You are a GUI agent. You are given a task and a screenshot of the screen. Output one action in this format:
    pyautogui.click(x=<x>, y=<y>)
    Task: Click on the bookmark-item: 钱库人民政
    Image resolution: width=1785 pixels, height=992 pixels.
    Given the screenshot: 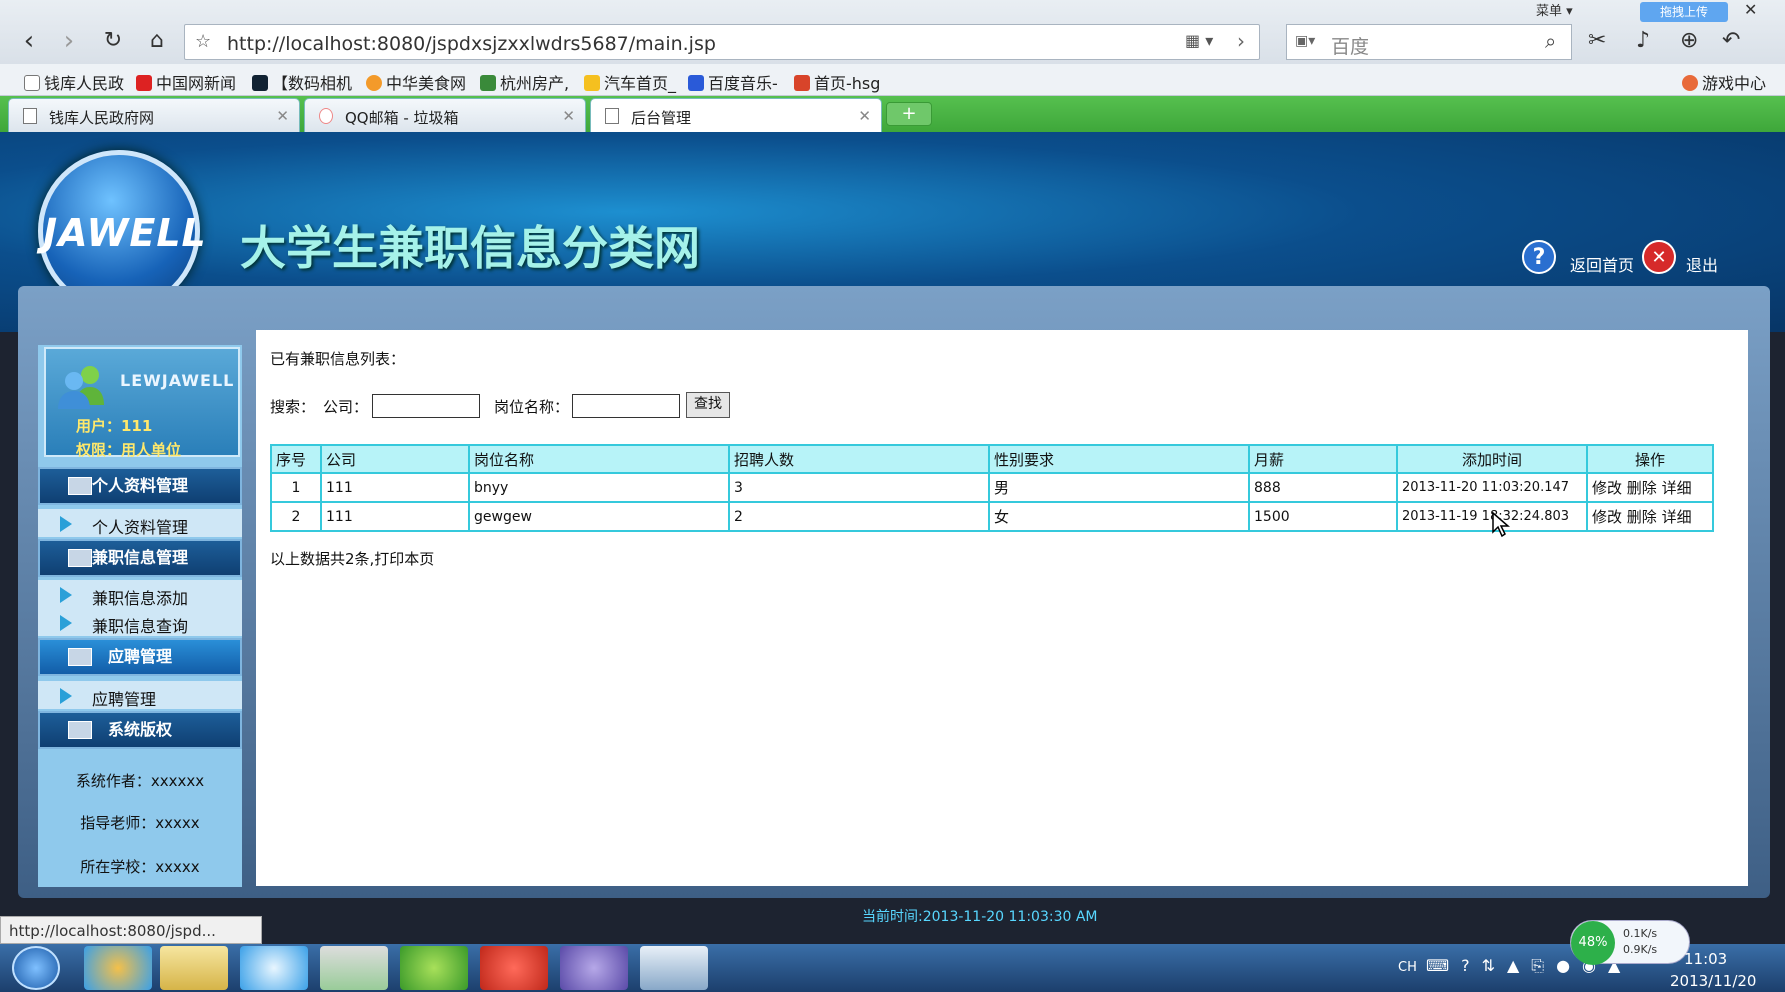 What is the action you would take?
    pyautogui.click(x=74, y=82)
    